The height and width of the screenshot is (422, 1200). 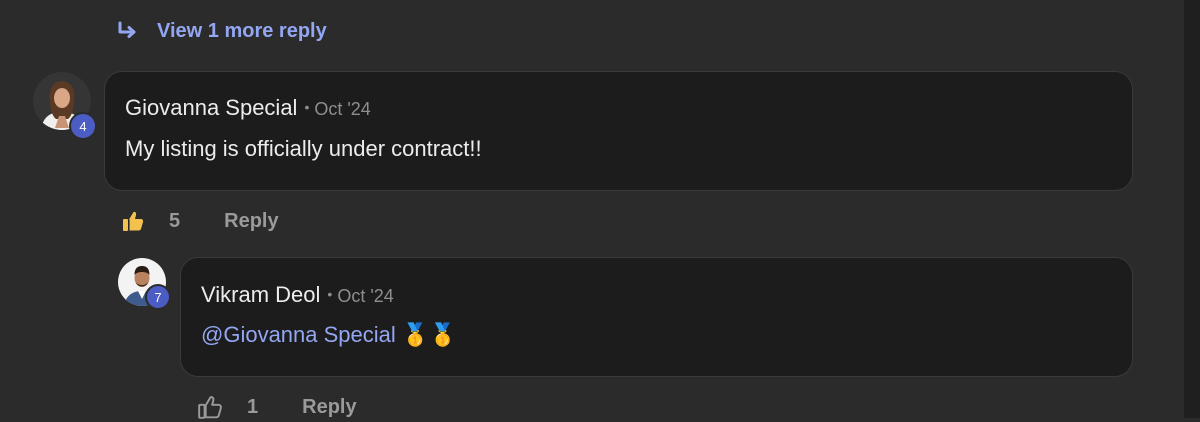 What do you see at coordinates (429, 335) in the screenshot?
I see `medal-emoji: 🥇🥇` at bounding box center [429, 335].